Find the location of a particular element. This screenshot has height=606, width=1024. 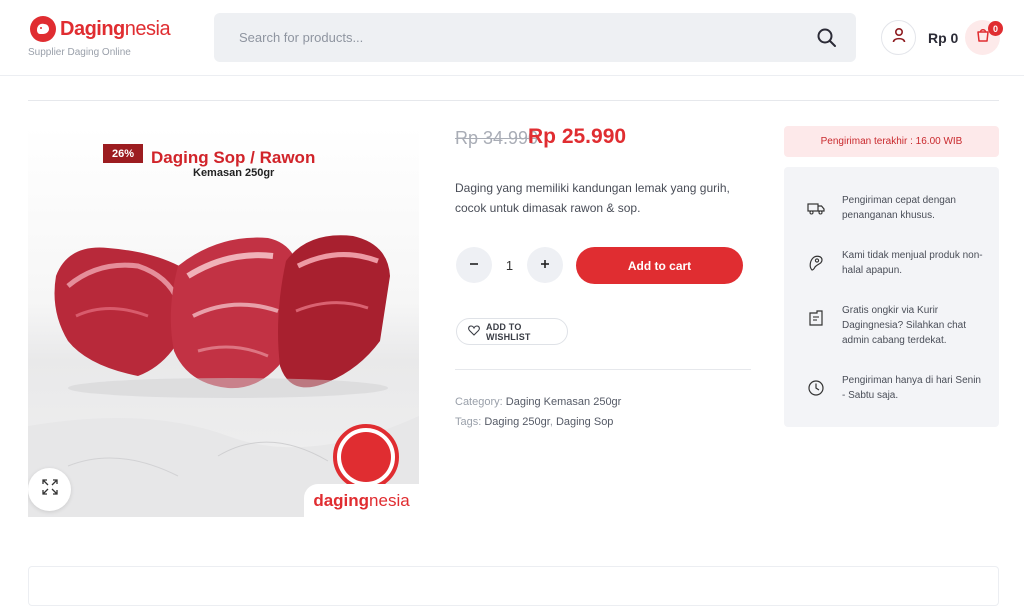

add-to-wishlist-button: ADD TO WISHLIST is located at coordinates (512, 331).